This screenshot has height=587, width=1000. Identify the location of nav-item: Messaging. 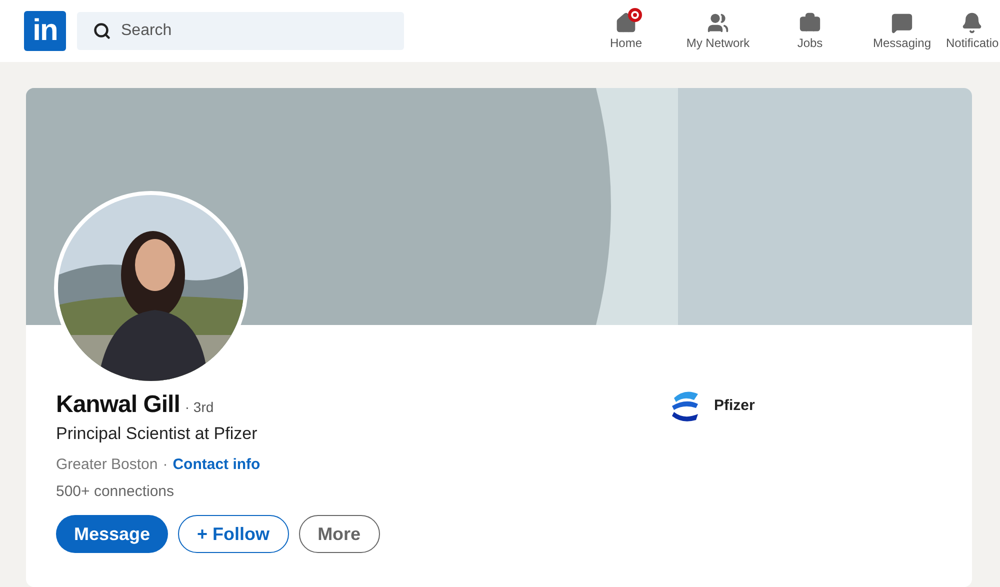
(902, 31).